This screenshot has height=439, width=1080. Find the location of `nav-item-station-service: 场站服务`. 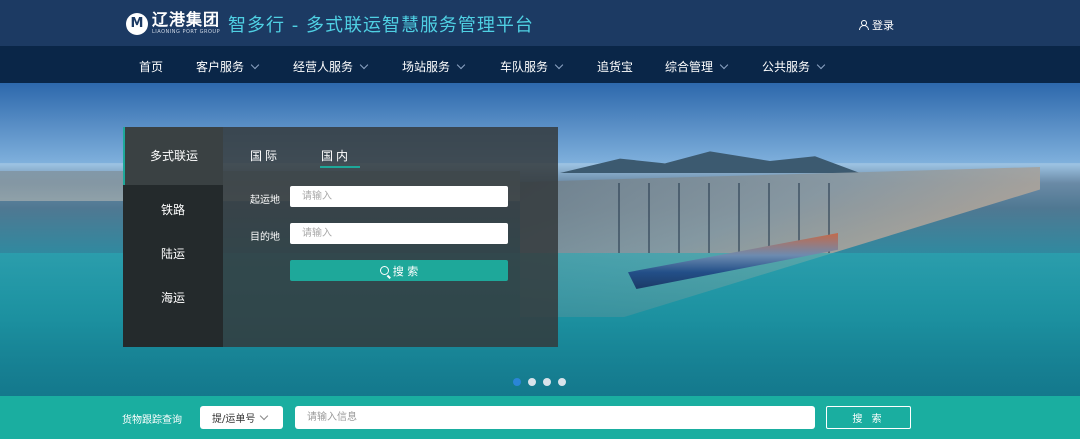

nav-item-station-service: 场站服务 is located at coordinates (434, 66).